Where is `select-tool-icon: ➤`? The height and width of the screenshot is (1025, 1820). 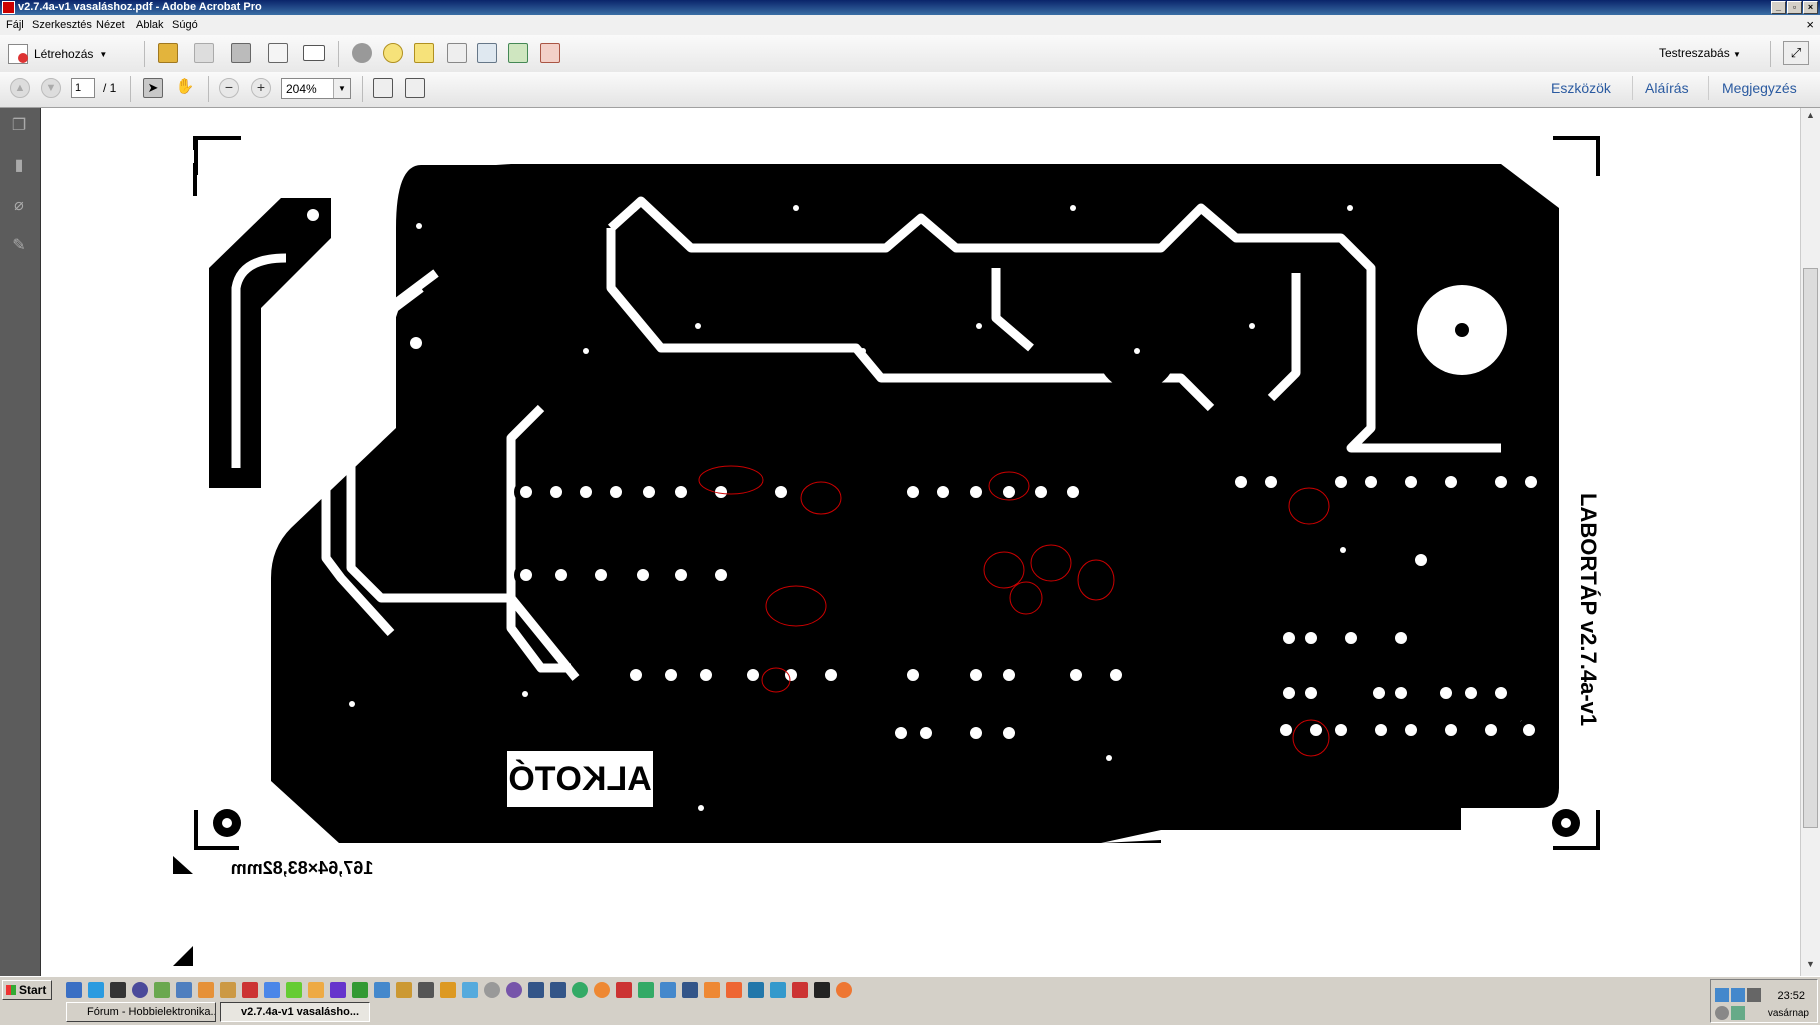 select-tool-icon: ➤ is located at coordinates (153, 88).